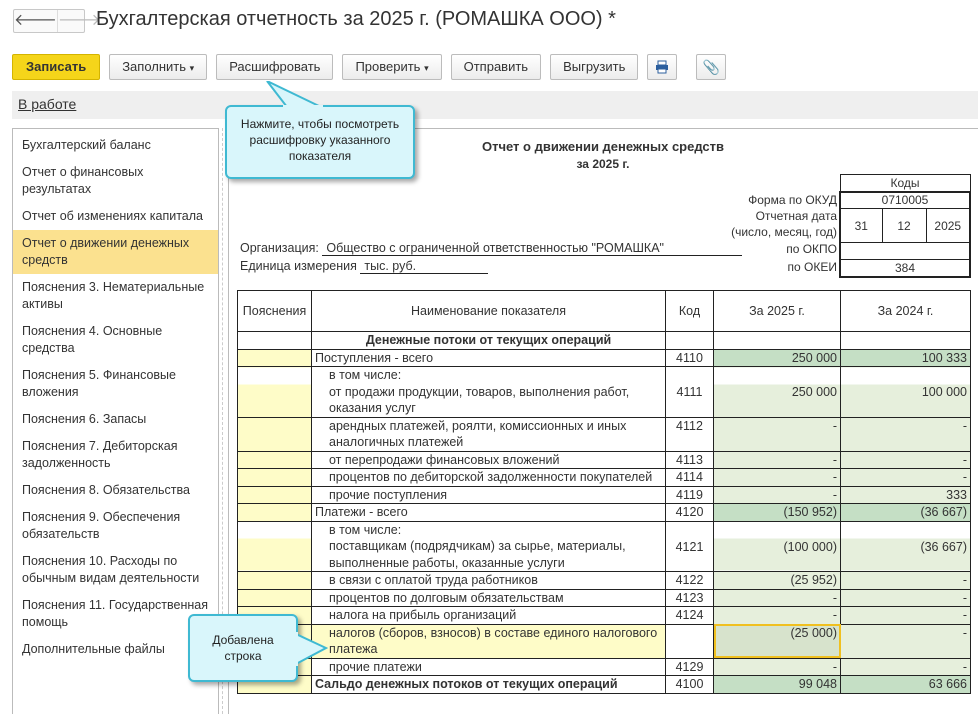 The height and width of the screenshot is (714, 978). Describe the element at coordinates (115, 252) in the screenshot. I see `sidebar-item: Отчет о движении денежных средств` at that location.